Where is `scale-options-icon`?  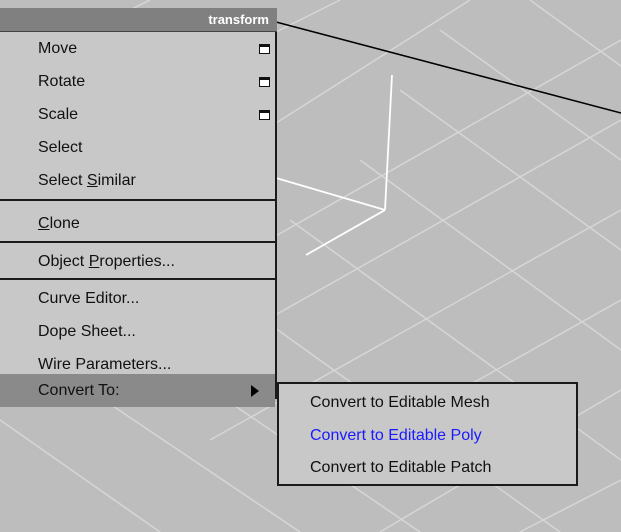
scale-options-icon is located at coordinates (264, 115).